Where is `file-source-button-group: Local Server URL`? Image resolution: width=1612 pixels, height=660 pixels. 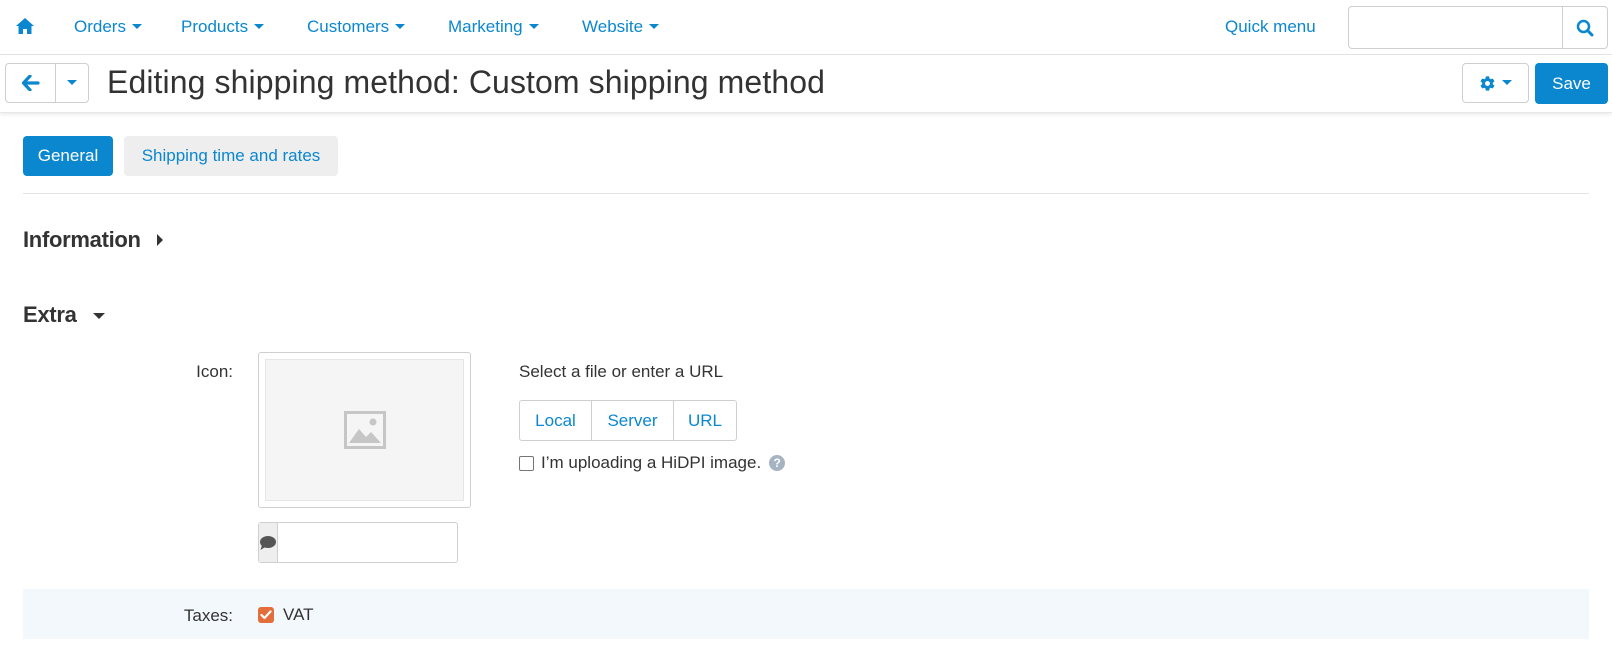
file-source-button-group: Local Server URL is located at coordinates (628, 420).